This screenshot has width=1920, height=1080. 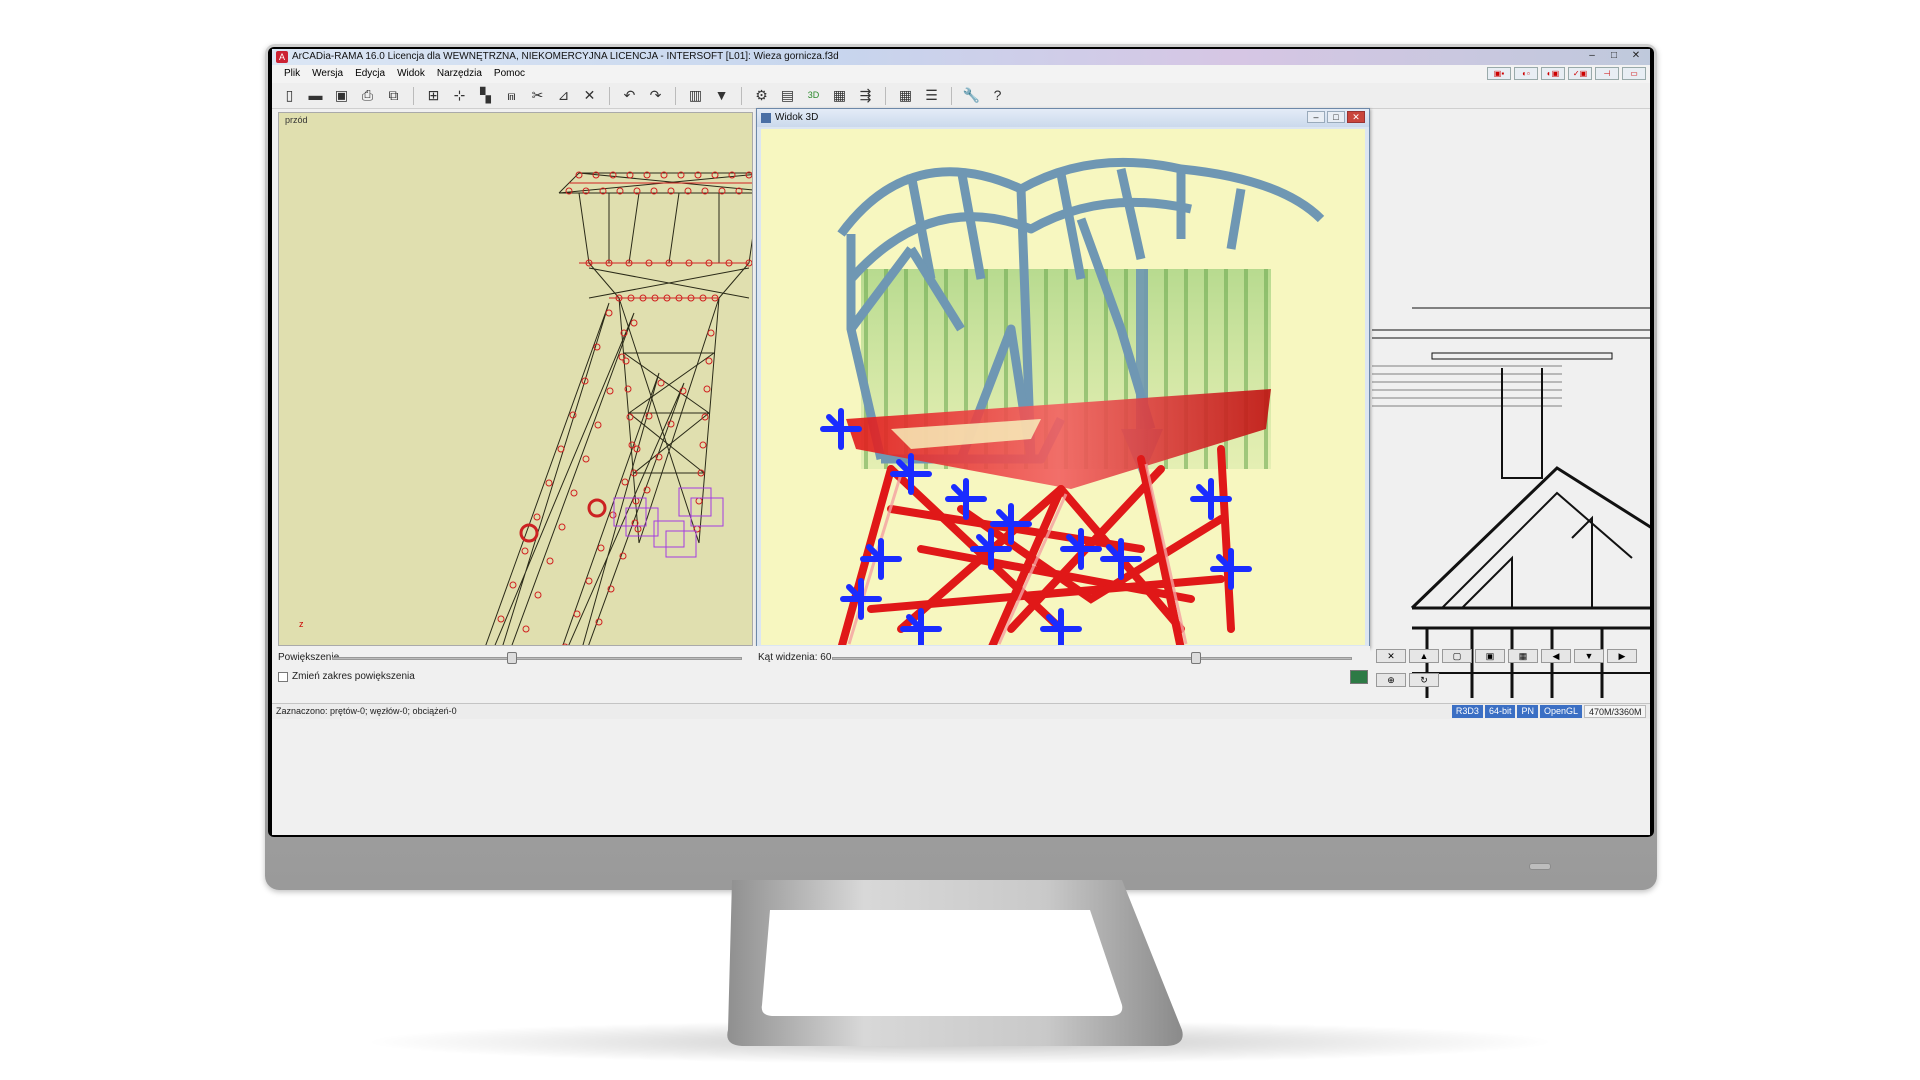 I want to click on badge-pn: PN, so click(x=1527, y=711).